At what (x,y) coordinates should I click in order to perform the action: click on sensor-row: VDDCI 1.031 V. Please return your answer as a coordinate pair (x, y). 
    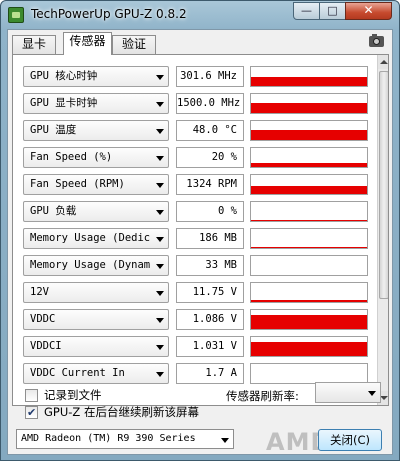
    Looking at the image, I should click on (195, 346).